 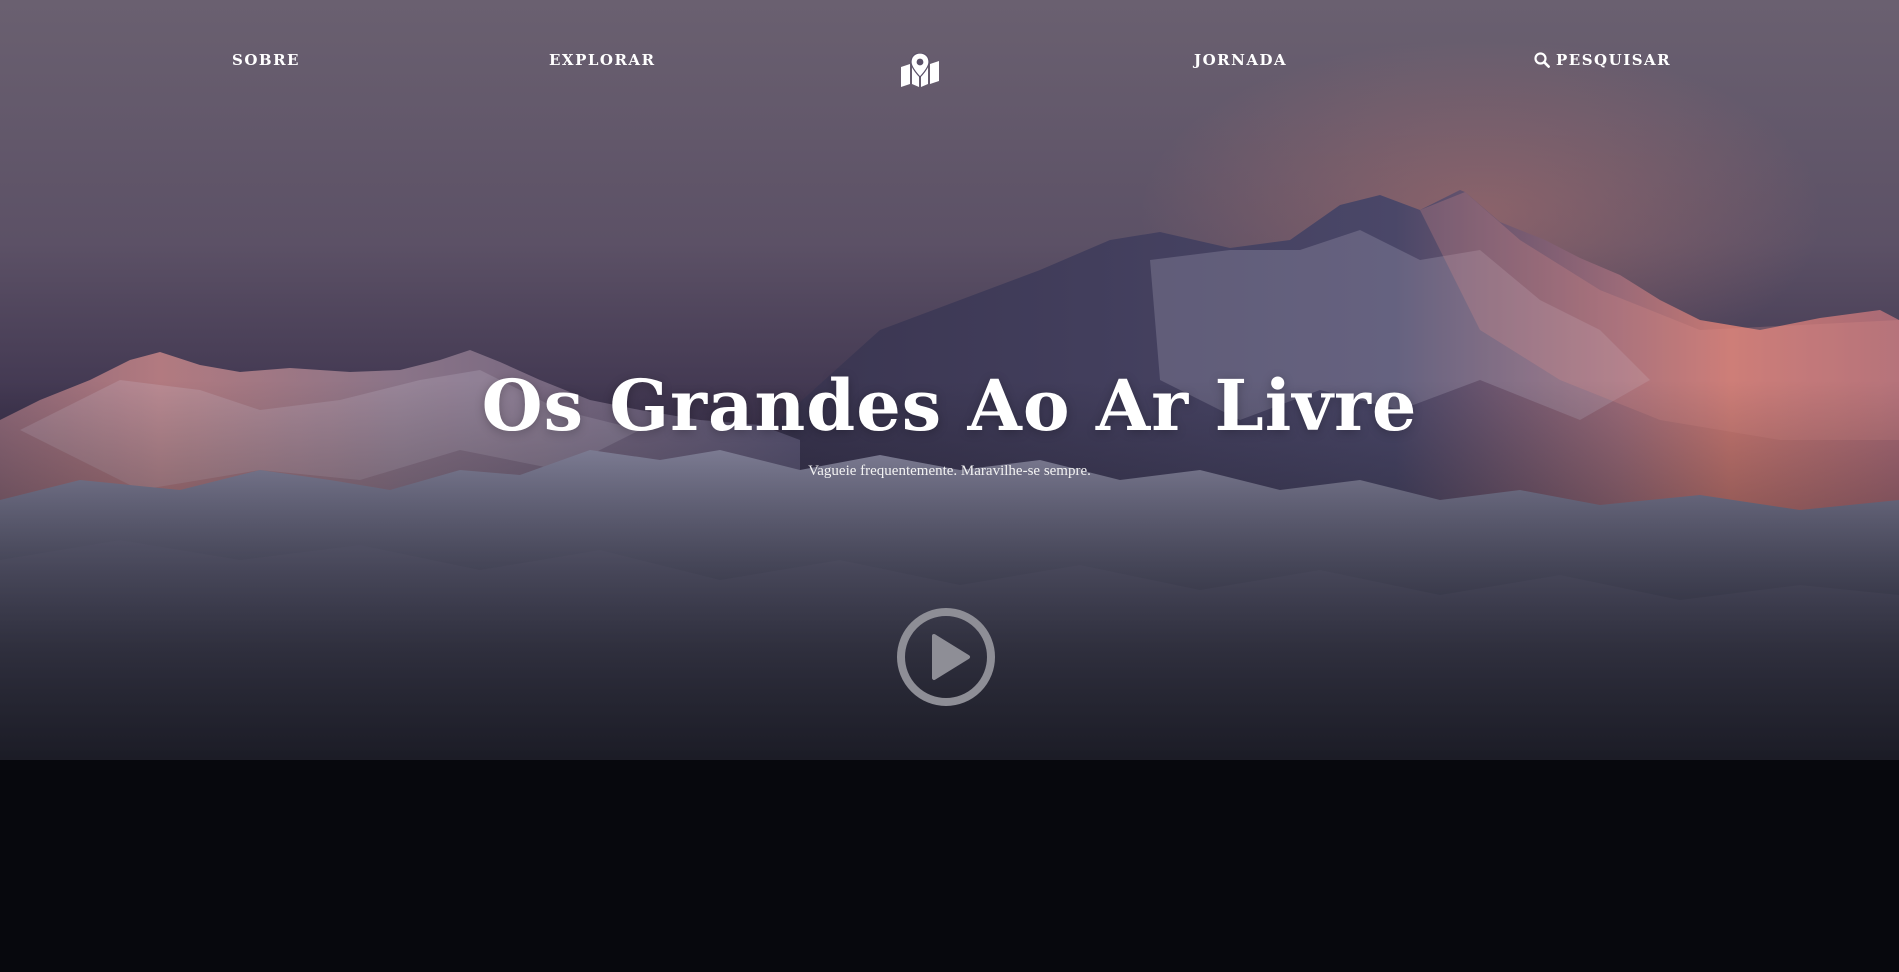 I want to click on nav-item-sobre: SOBRE, so click(x=266, y=60).